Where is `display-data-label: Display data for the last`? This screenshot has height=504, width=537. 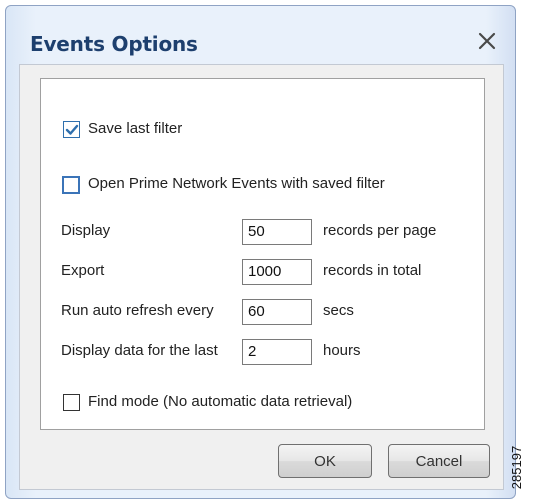 display-data-label: Display data for the last is located at coordinates (139, 350).